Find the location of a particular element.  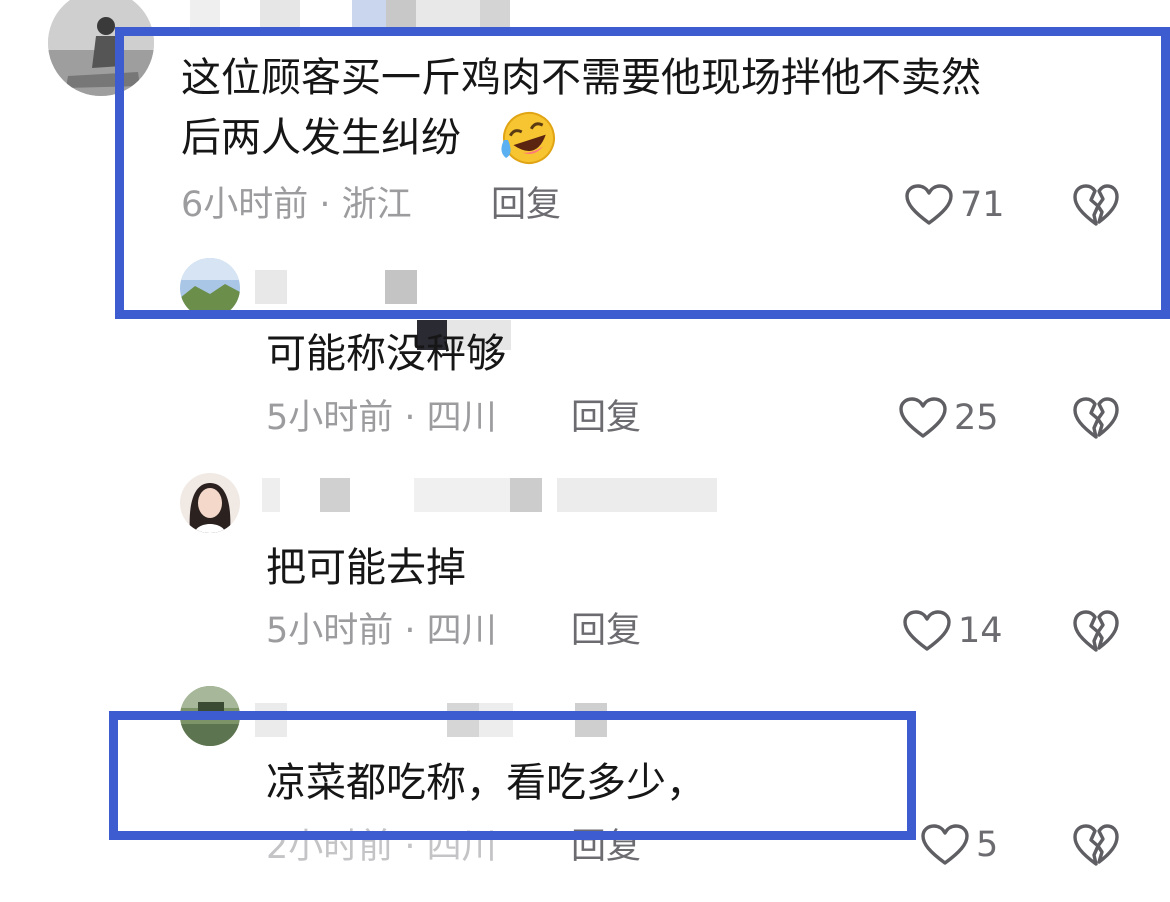

comment-text: 这位顾客买一斤鸡肉不需要他现场拌他不卖然 is located at coordinates (581, 78).